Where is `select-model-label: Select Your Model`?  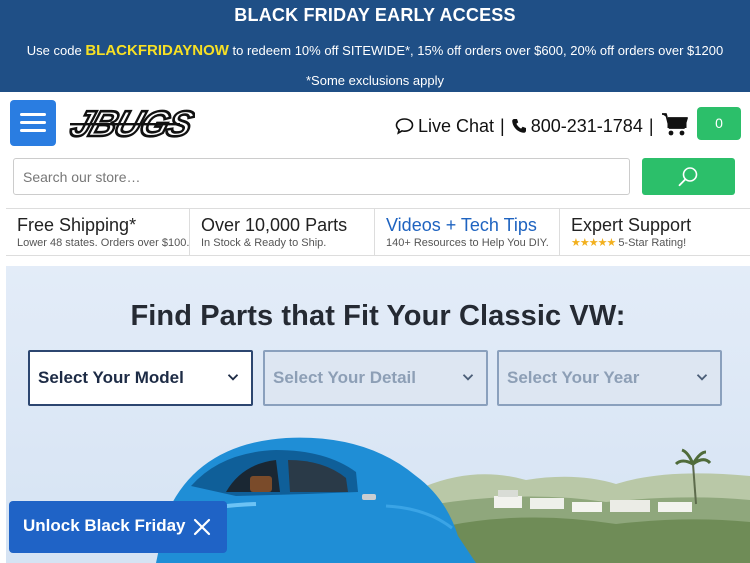
select-model-label: Select Your Model is located at coordinates (111, 377).